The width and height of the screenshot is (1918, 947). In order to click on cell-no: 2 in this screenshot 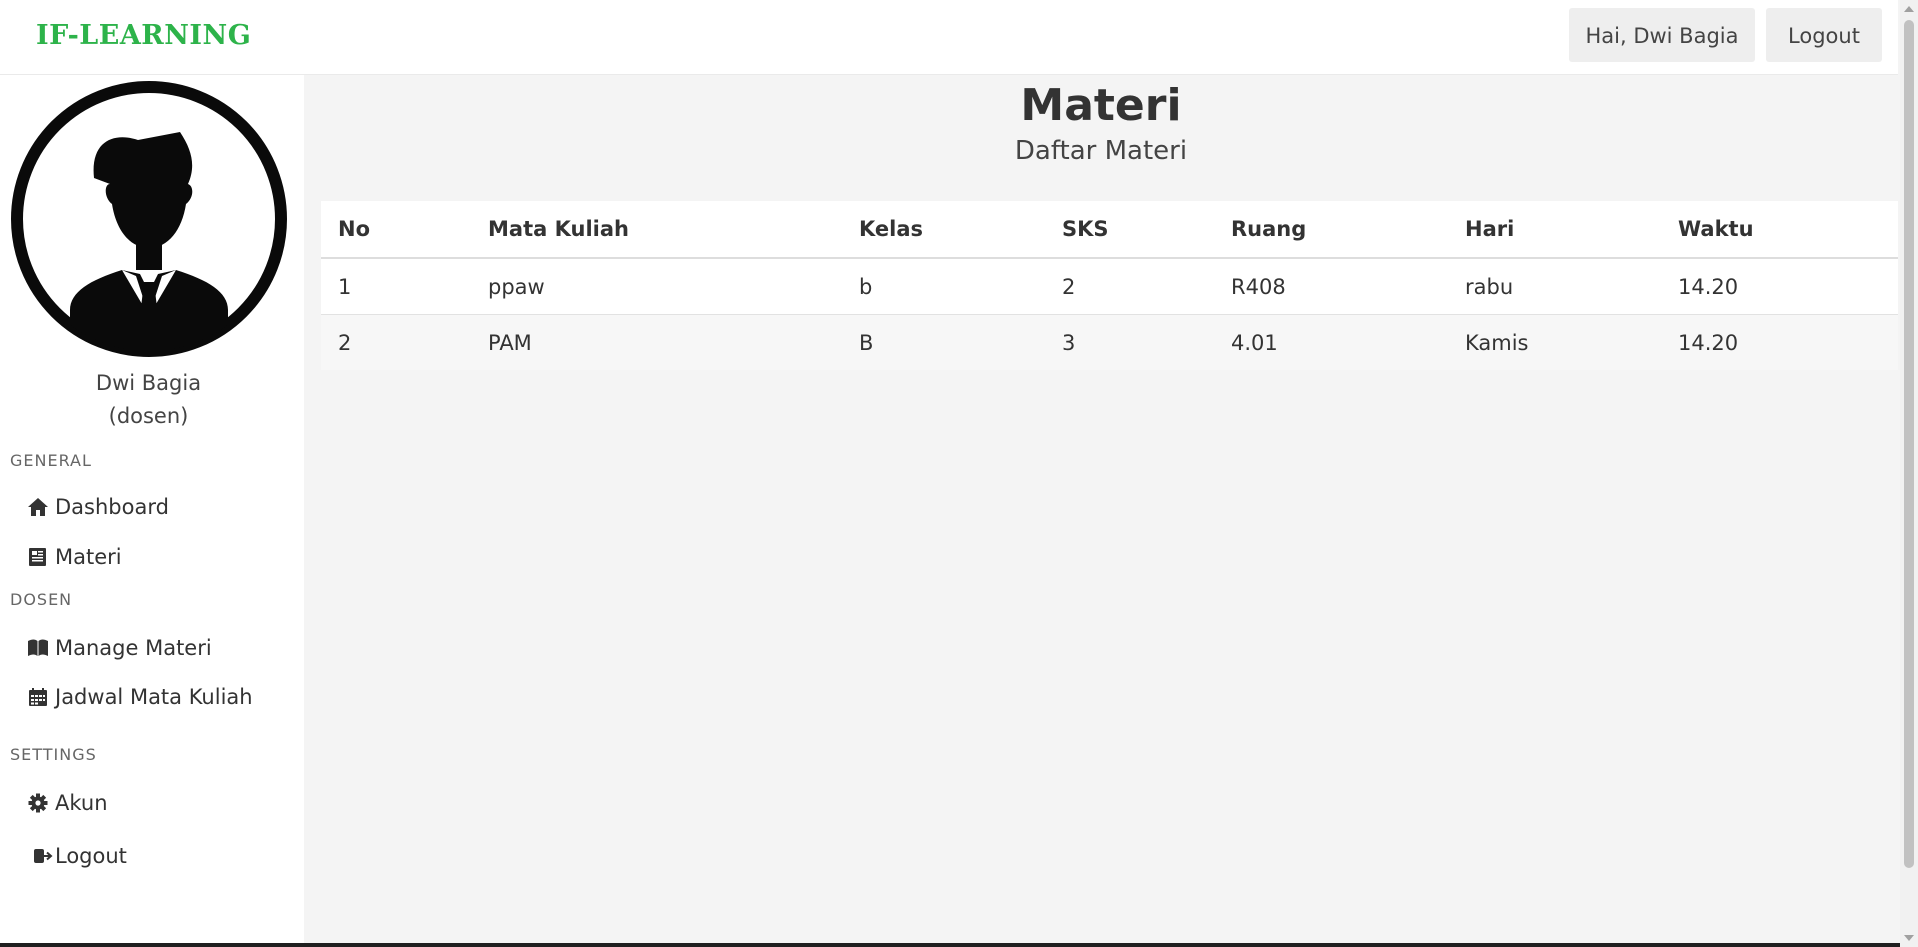, I will do `click(396, 342)`.